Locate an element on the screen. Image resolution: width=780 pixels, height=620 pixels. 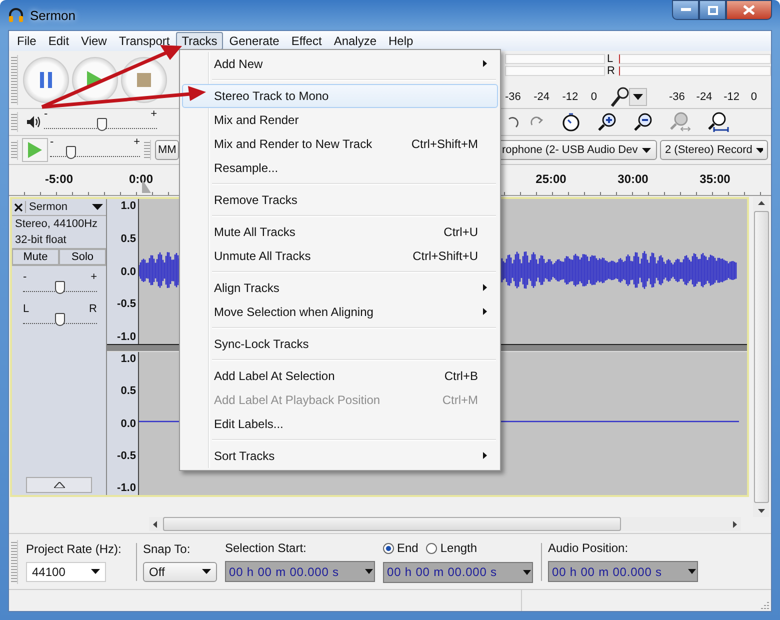
timer-icon is located at coordinates (571, 122).